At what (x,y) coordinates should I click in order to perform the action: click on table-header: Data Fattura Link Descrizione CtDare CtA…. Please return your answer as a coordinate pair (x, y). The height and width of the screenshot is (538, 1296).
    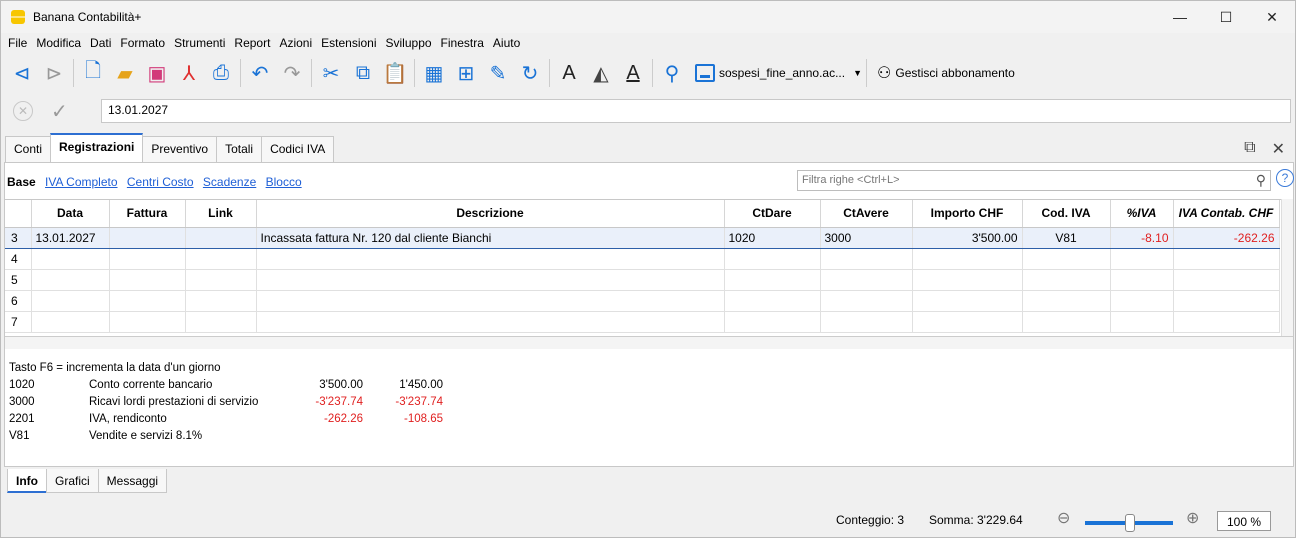
    Looking at the image, I should click on (642, 214).